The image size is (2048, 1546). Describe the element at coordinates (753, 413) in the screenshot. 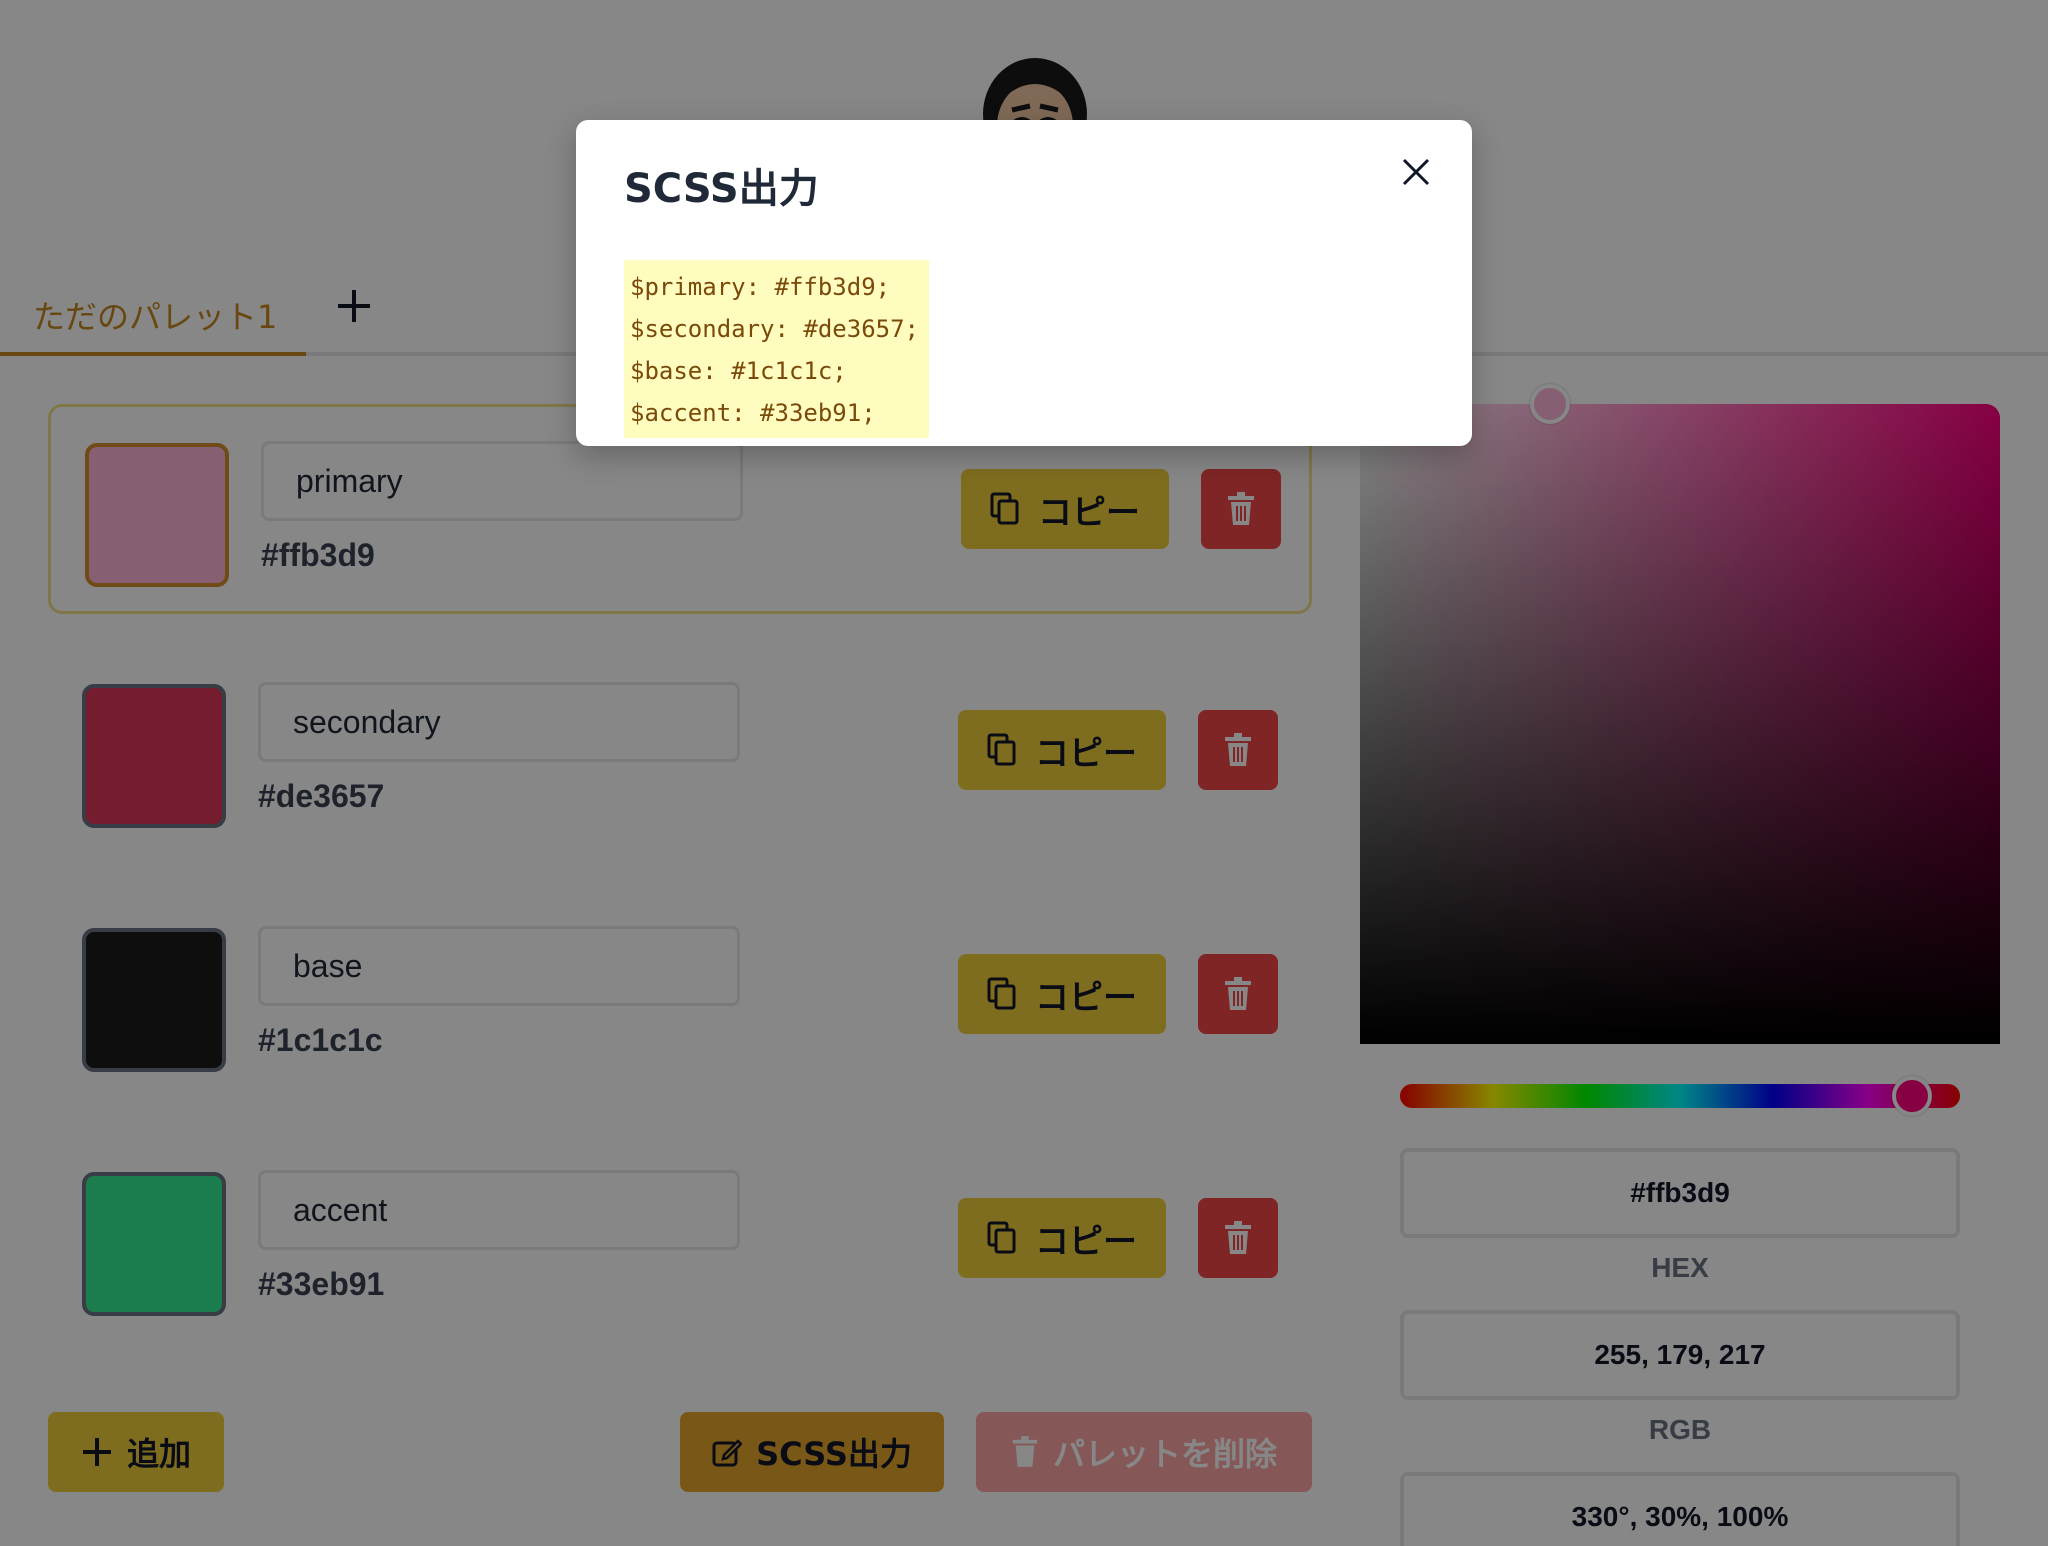

I see `scss-line: $accent: #33eb91;` at that location.